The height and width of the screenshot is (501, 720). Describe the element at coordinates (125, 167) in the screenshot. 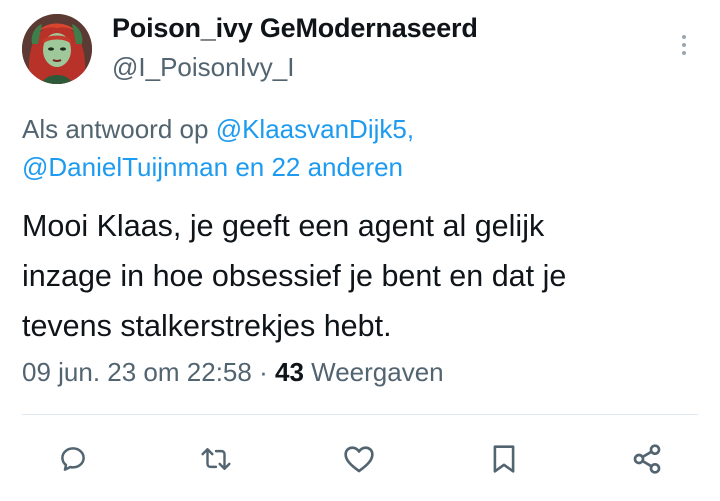

I see `mention-link: @DanielTuijnman` at that location.